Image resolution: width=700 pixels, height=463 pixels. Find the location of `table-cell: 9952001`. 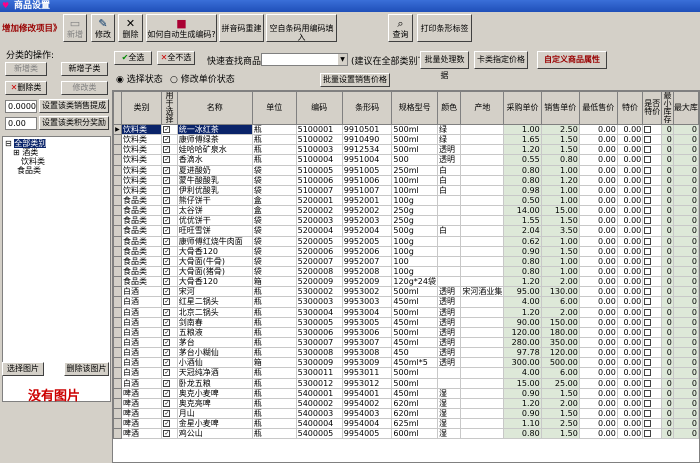

table-cell: 9952001 is located at coordinates (367, 200).